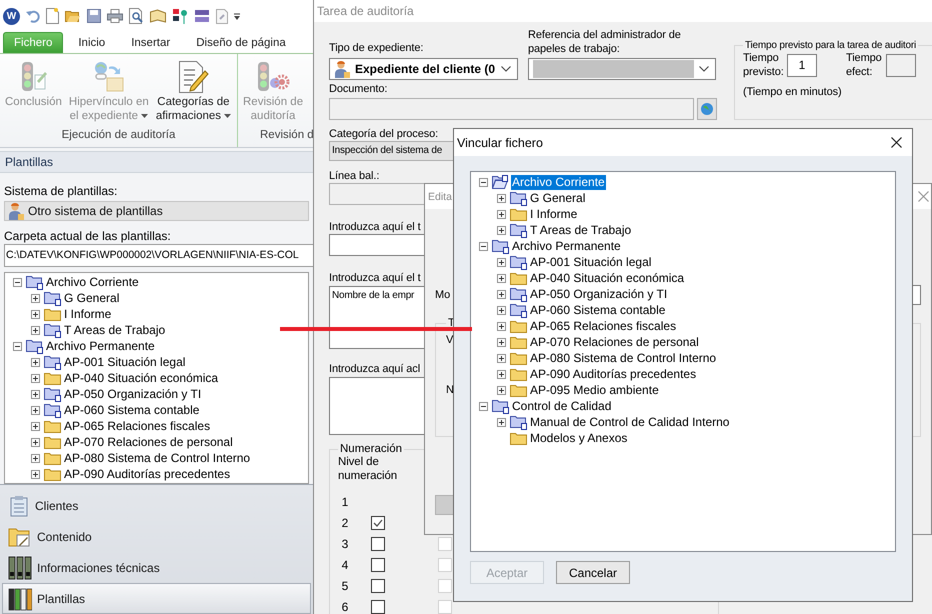  Describe the element at coordinates (151, 42) in the screenshot. I see `ribbon-tab: Insertar` at that location.